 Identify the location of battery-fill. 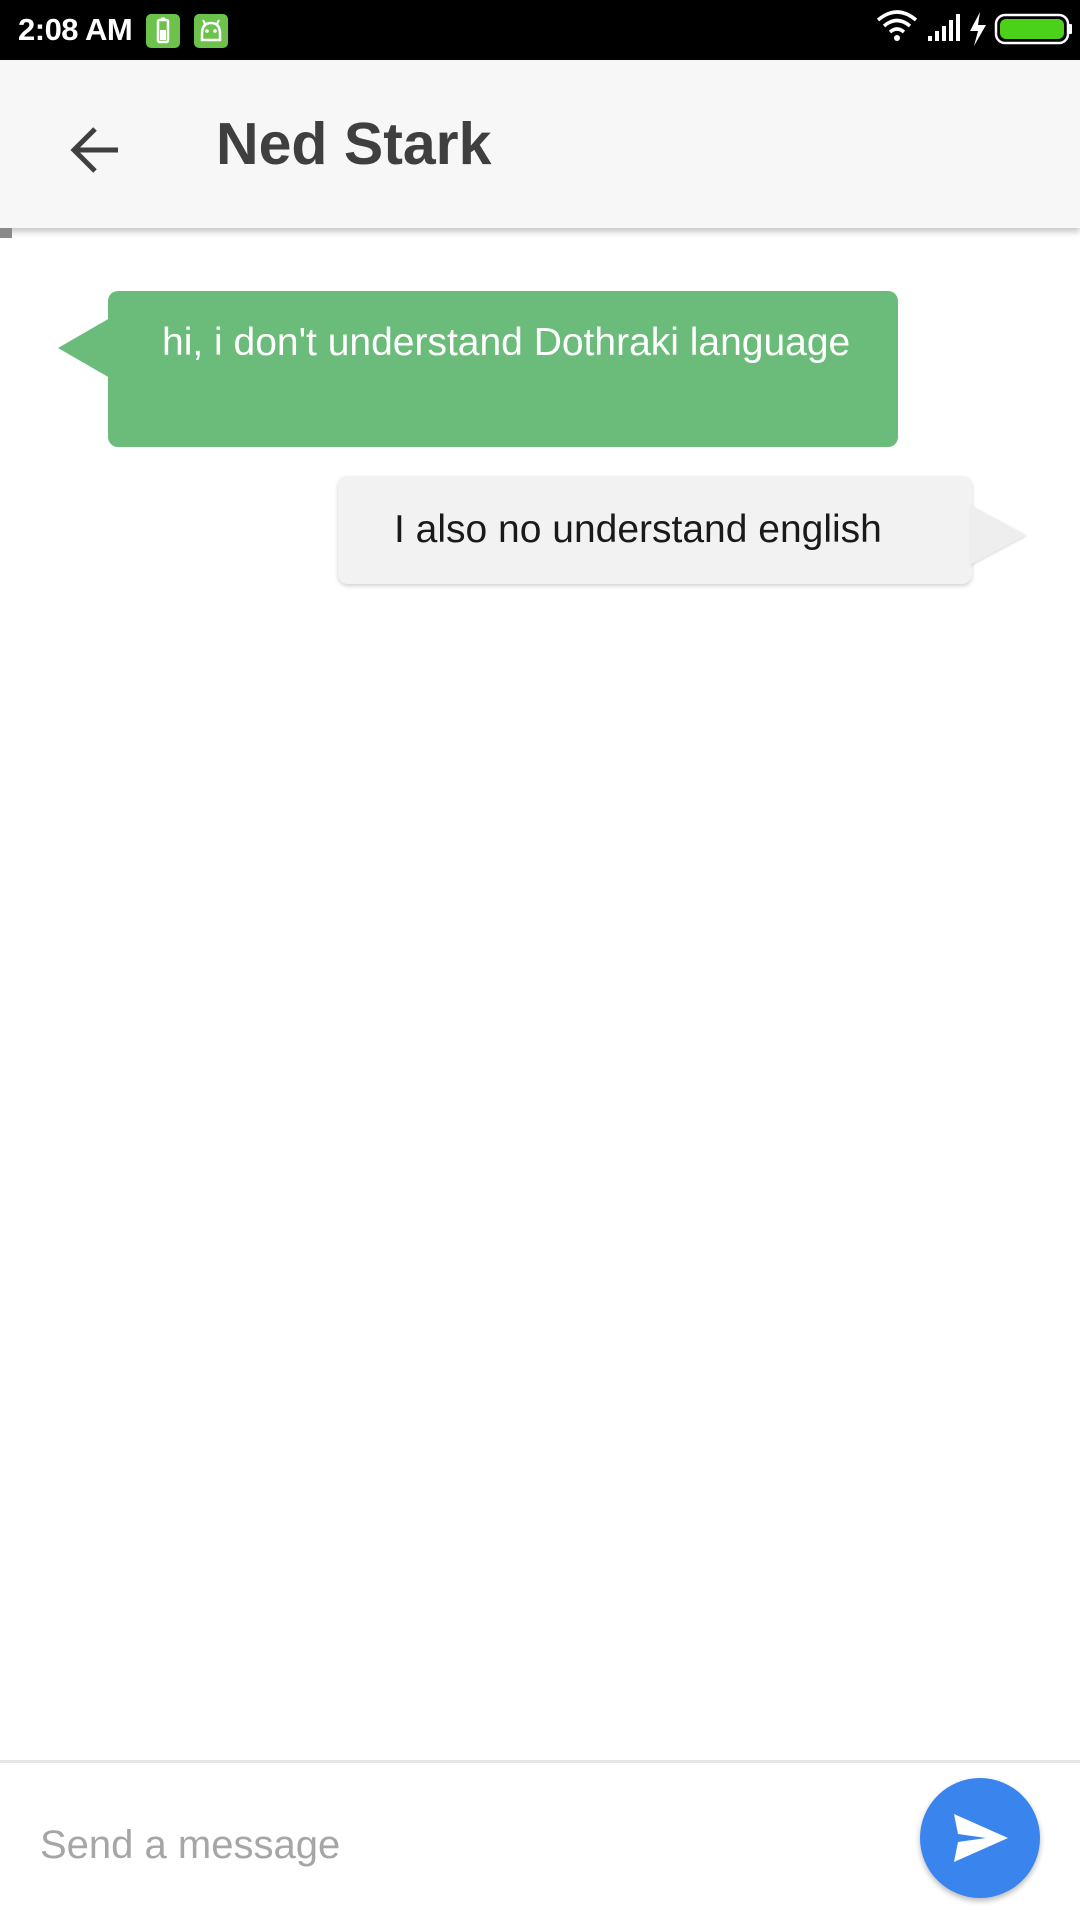
(1032, 29).